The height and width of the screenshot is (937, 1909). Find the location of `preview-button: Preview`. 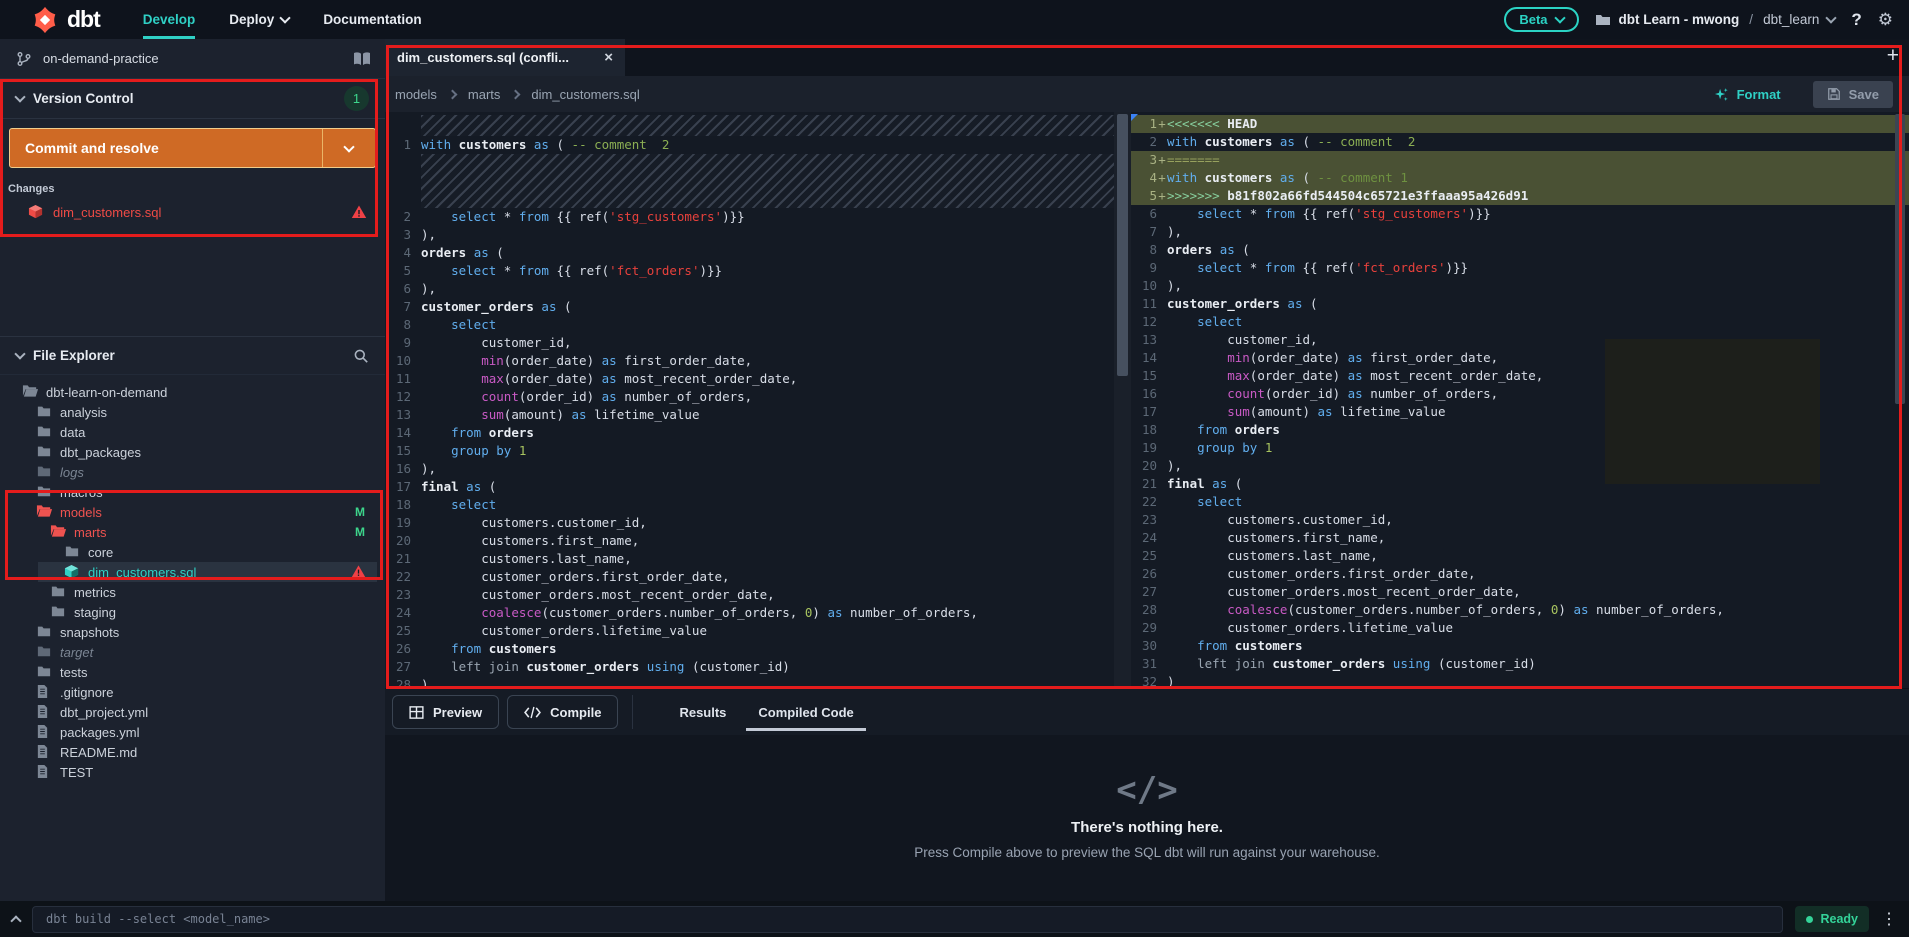

preview-button: Preview is located at coordinates (446, 712).